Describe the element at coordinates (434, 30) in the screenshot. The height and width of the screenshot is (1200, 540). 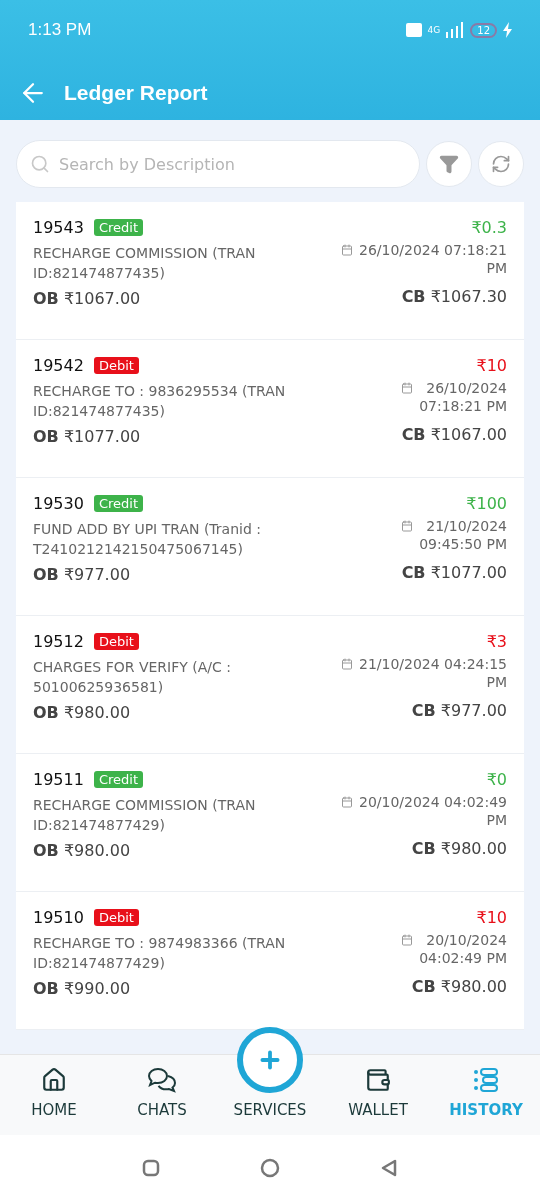
I see `network-type: 4G` at that location.